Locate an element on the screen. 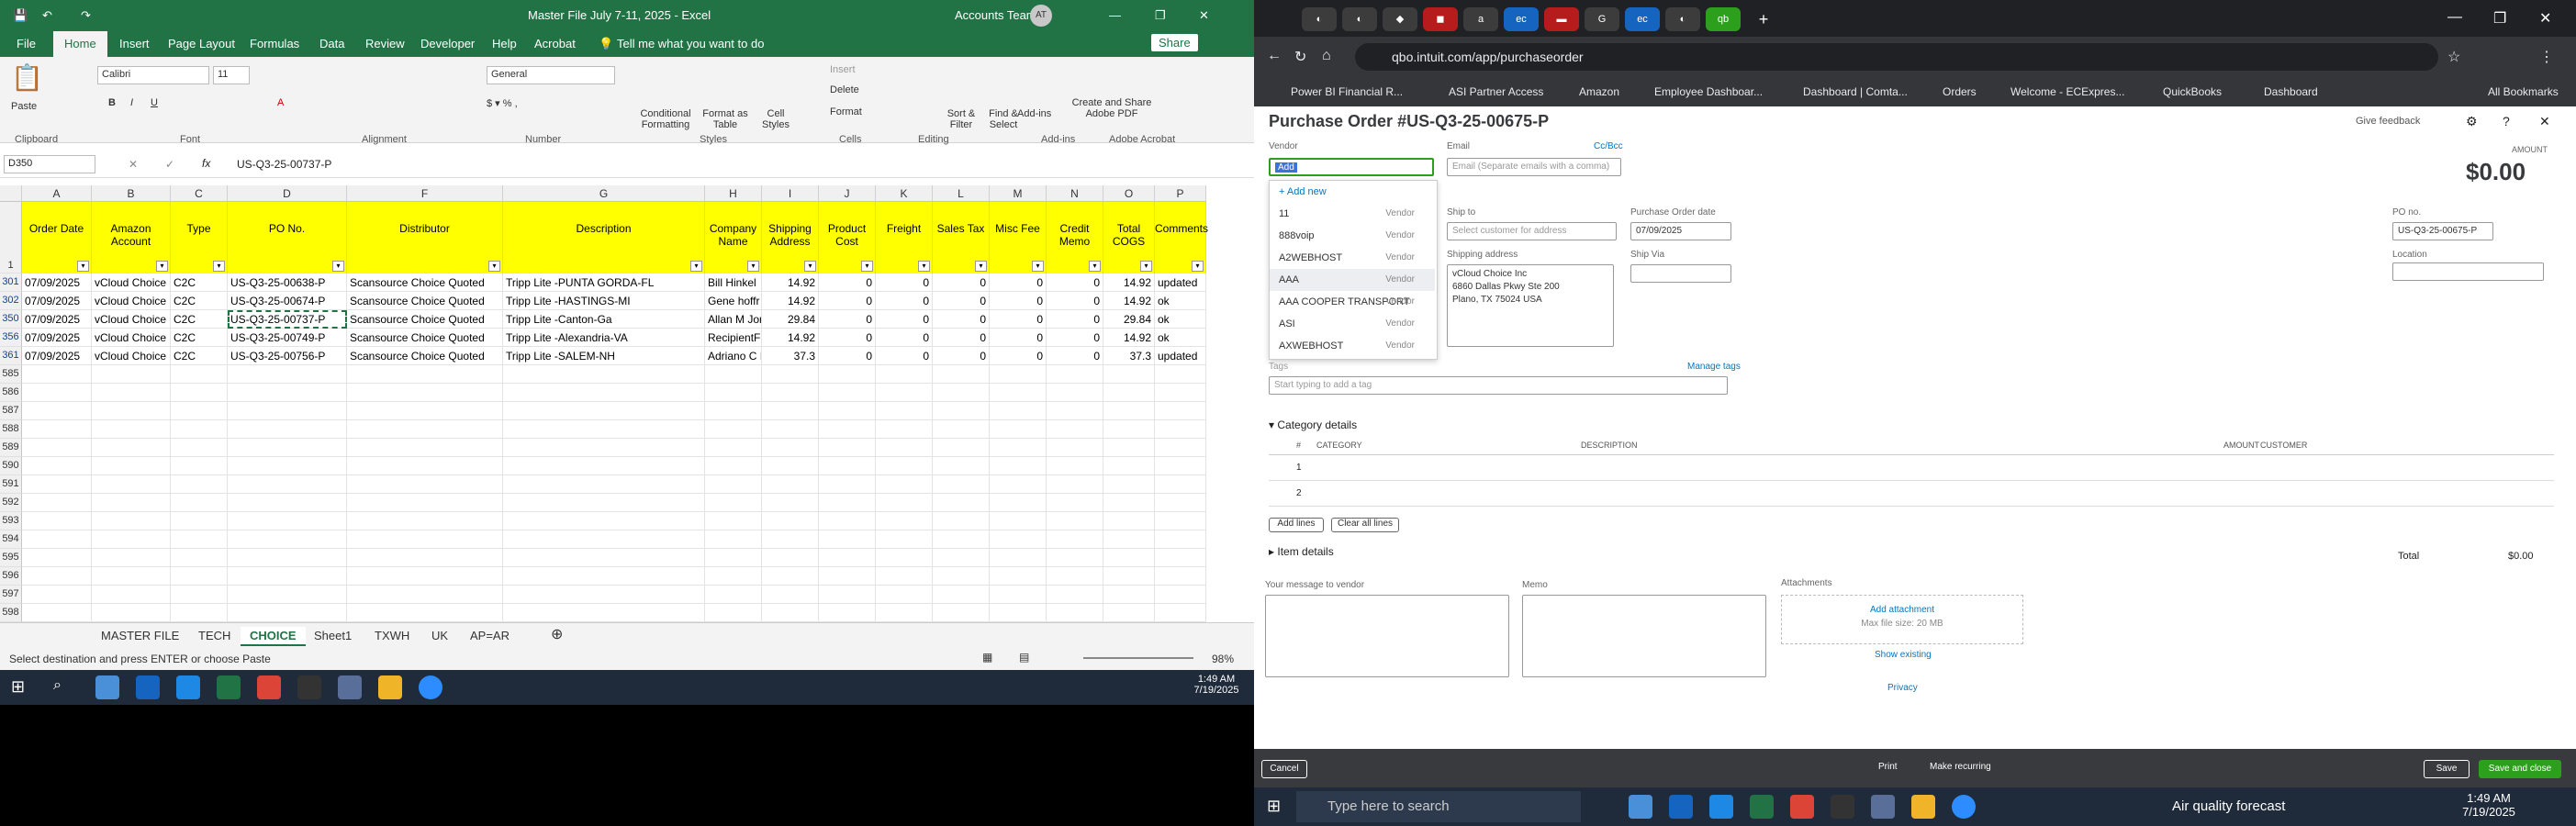 This screenshot has width=2576, height=826. row-header: 350 is located at coordinates (11, 319).